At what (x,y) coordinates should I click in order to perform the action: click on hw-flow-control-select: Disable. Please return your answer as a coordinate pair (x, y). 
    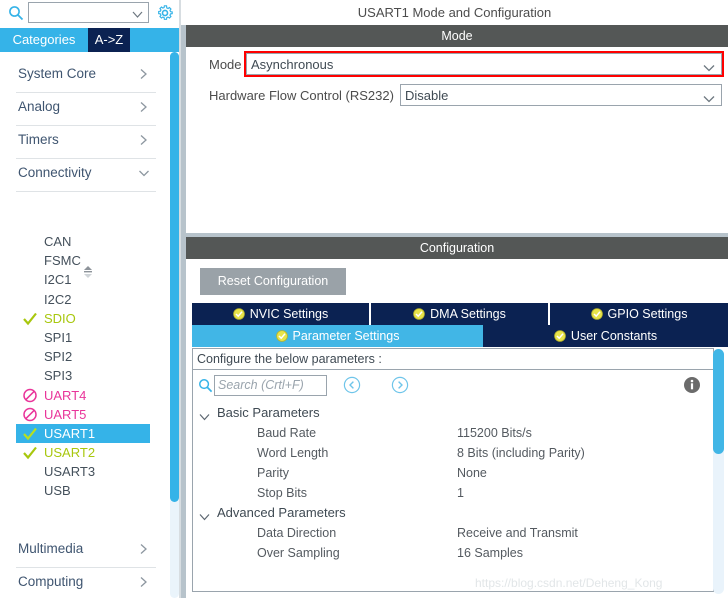
    Looking at the image, I should click on (561, 95).